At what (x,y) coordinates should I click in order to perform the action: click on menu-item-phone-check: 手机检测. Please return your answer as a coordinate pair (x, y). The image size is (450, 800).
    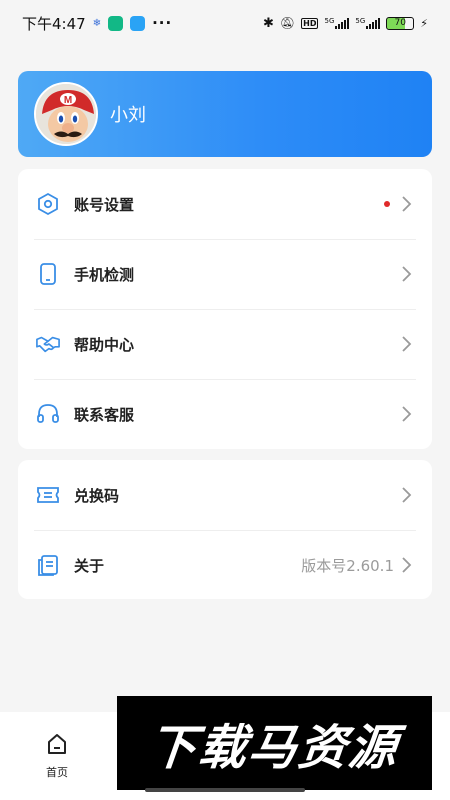
    Looking at the image, I should click on (225, 274).